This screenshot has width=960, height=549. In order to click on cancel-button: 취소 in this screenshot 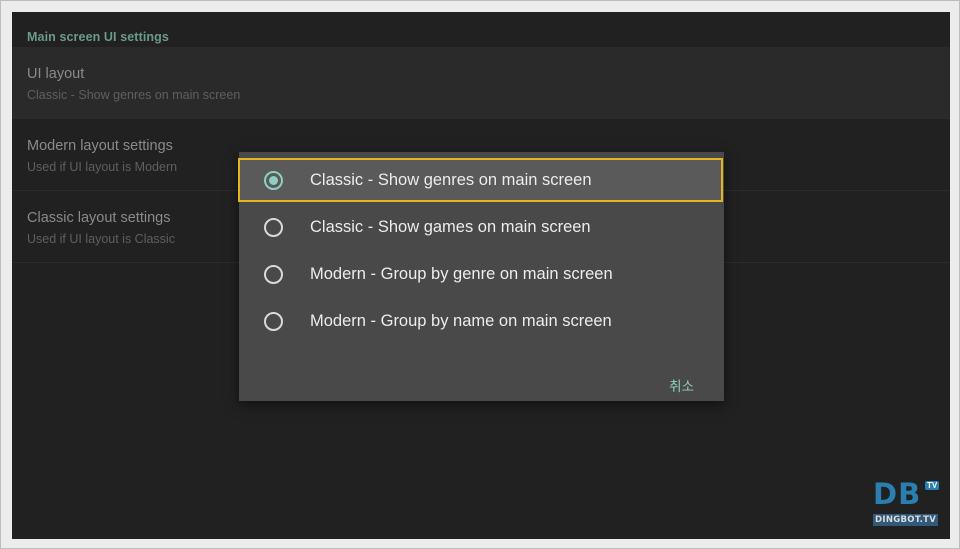, I will do `click(681, 385)`.